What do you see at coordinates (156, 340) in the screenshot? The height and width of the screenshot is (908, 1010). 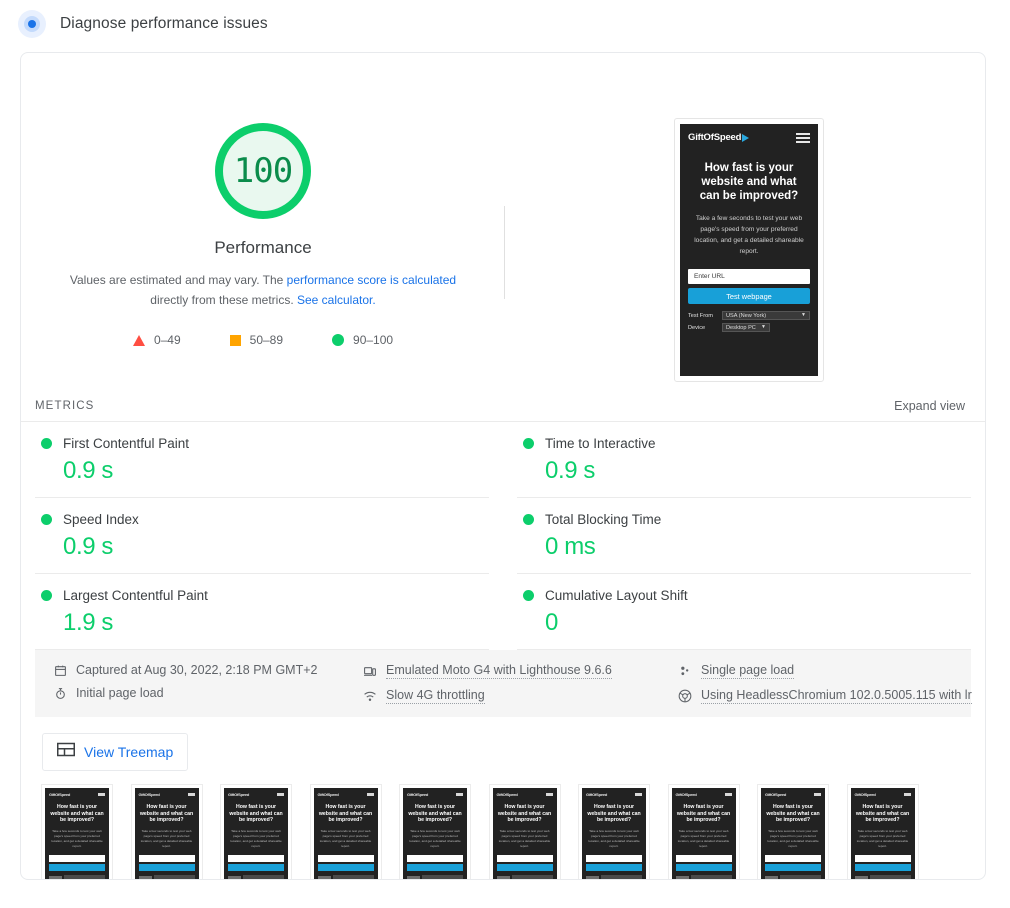 I see `legend-item-fail: 0–49` at bounding box center [156, 340].